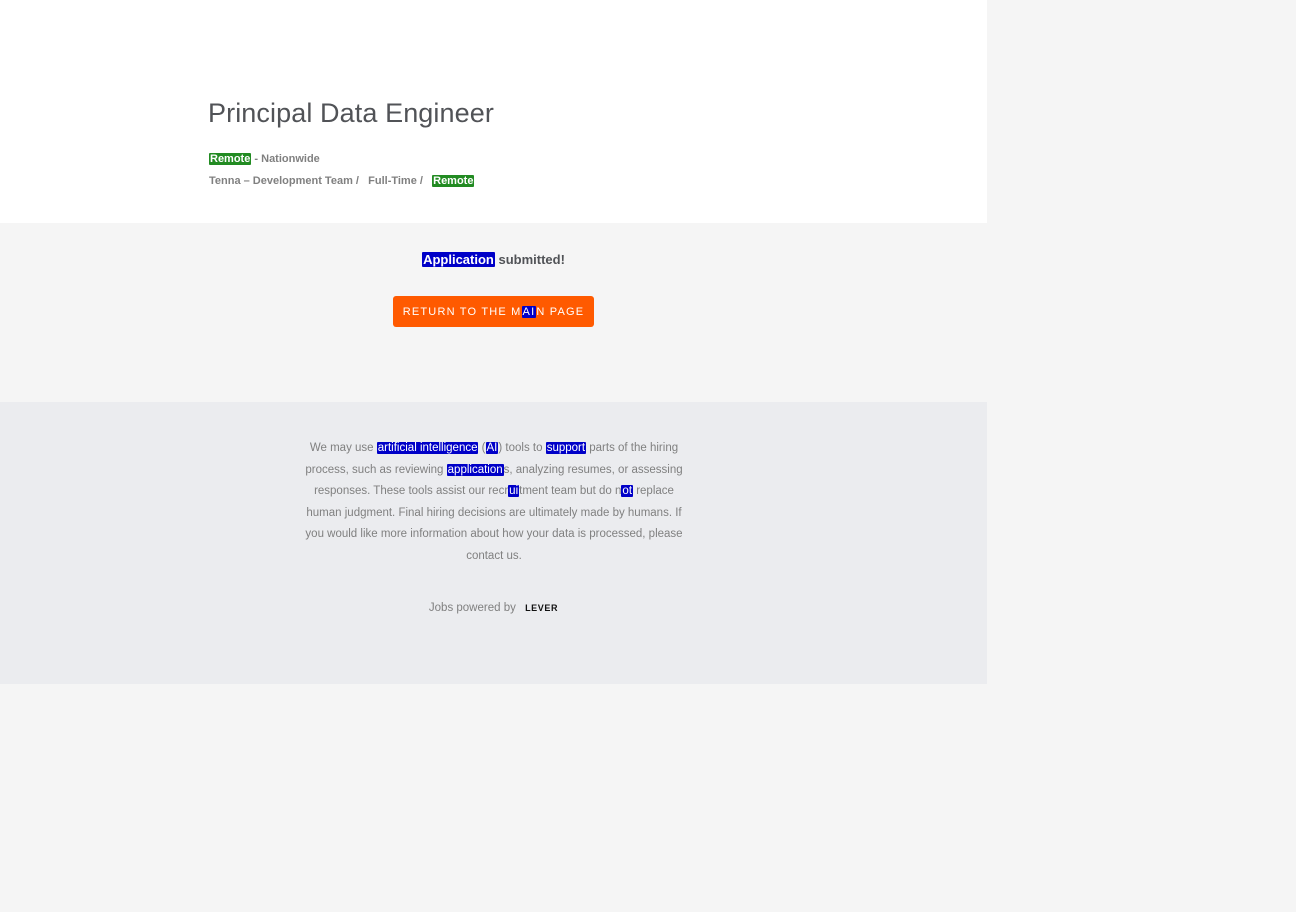 Image resolution: width=1296 pixels, height=912 pixels. Describe the element at coordinates (627, 491) in the screenshot. I see `disclaimer-highlight: ot` at that location.